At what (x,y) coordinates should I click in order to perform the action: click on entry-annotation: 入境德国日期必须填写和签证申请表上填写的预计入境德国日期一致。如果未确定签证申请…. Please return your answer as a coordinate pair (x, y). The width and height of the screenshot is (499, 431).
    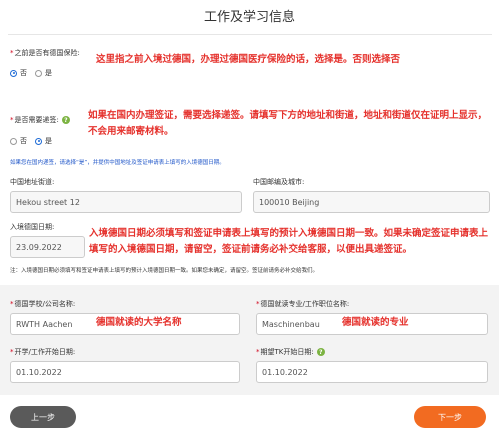
    Looking at the image, I should click on (289, 241).